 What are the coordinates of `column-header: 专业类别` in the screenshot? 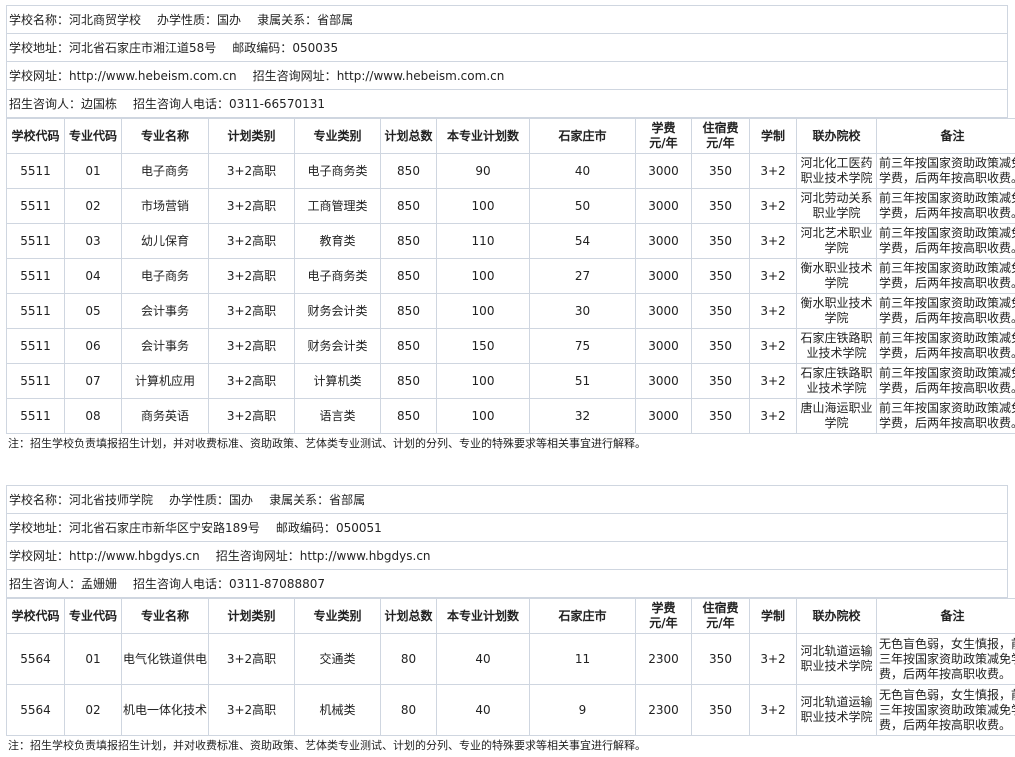 It's located at (337, 616).